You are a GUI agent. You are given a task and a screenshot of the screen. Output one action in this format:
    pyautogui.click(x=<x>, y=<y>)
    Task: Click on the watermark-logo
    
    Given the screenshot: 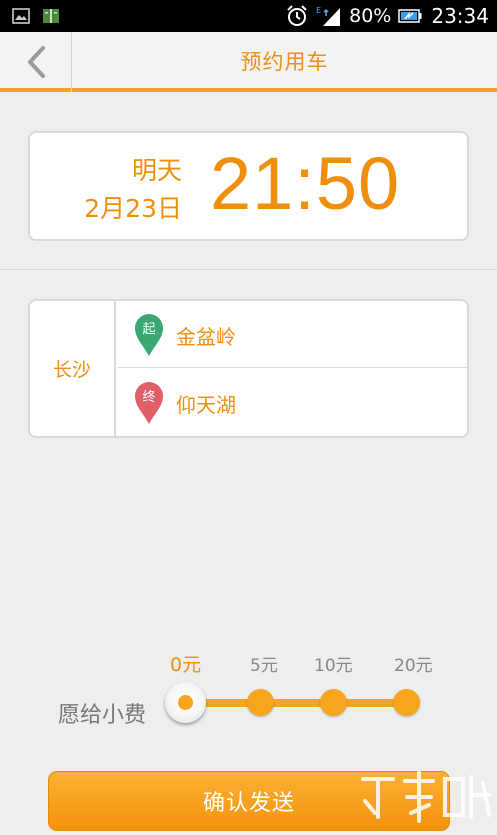 What is the action you would take?
    pyautogui.click(x=426, y=797)
    